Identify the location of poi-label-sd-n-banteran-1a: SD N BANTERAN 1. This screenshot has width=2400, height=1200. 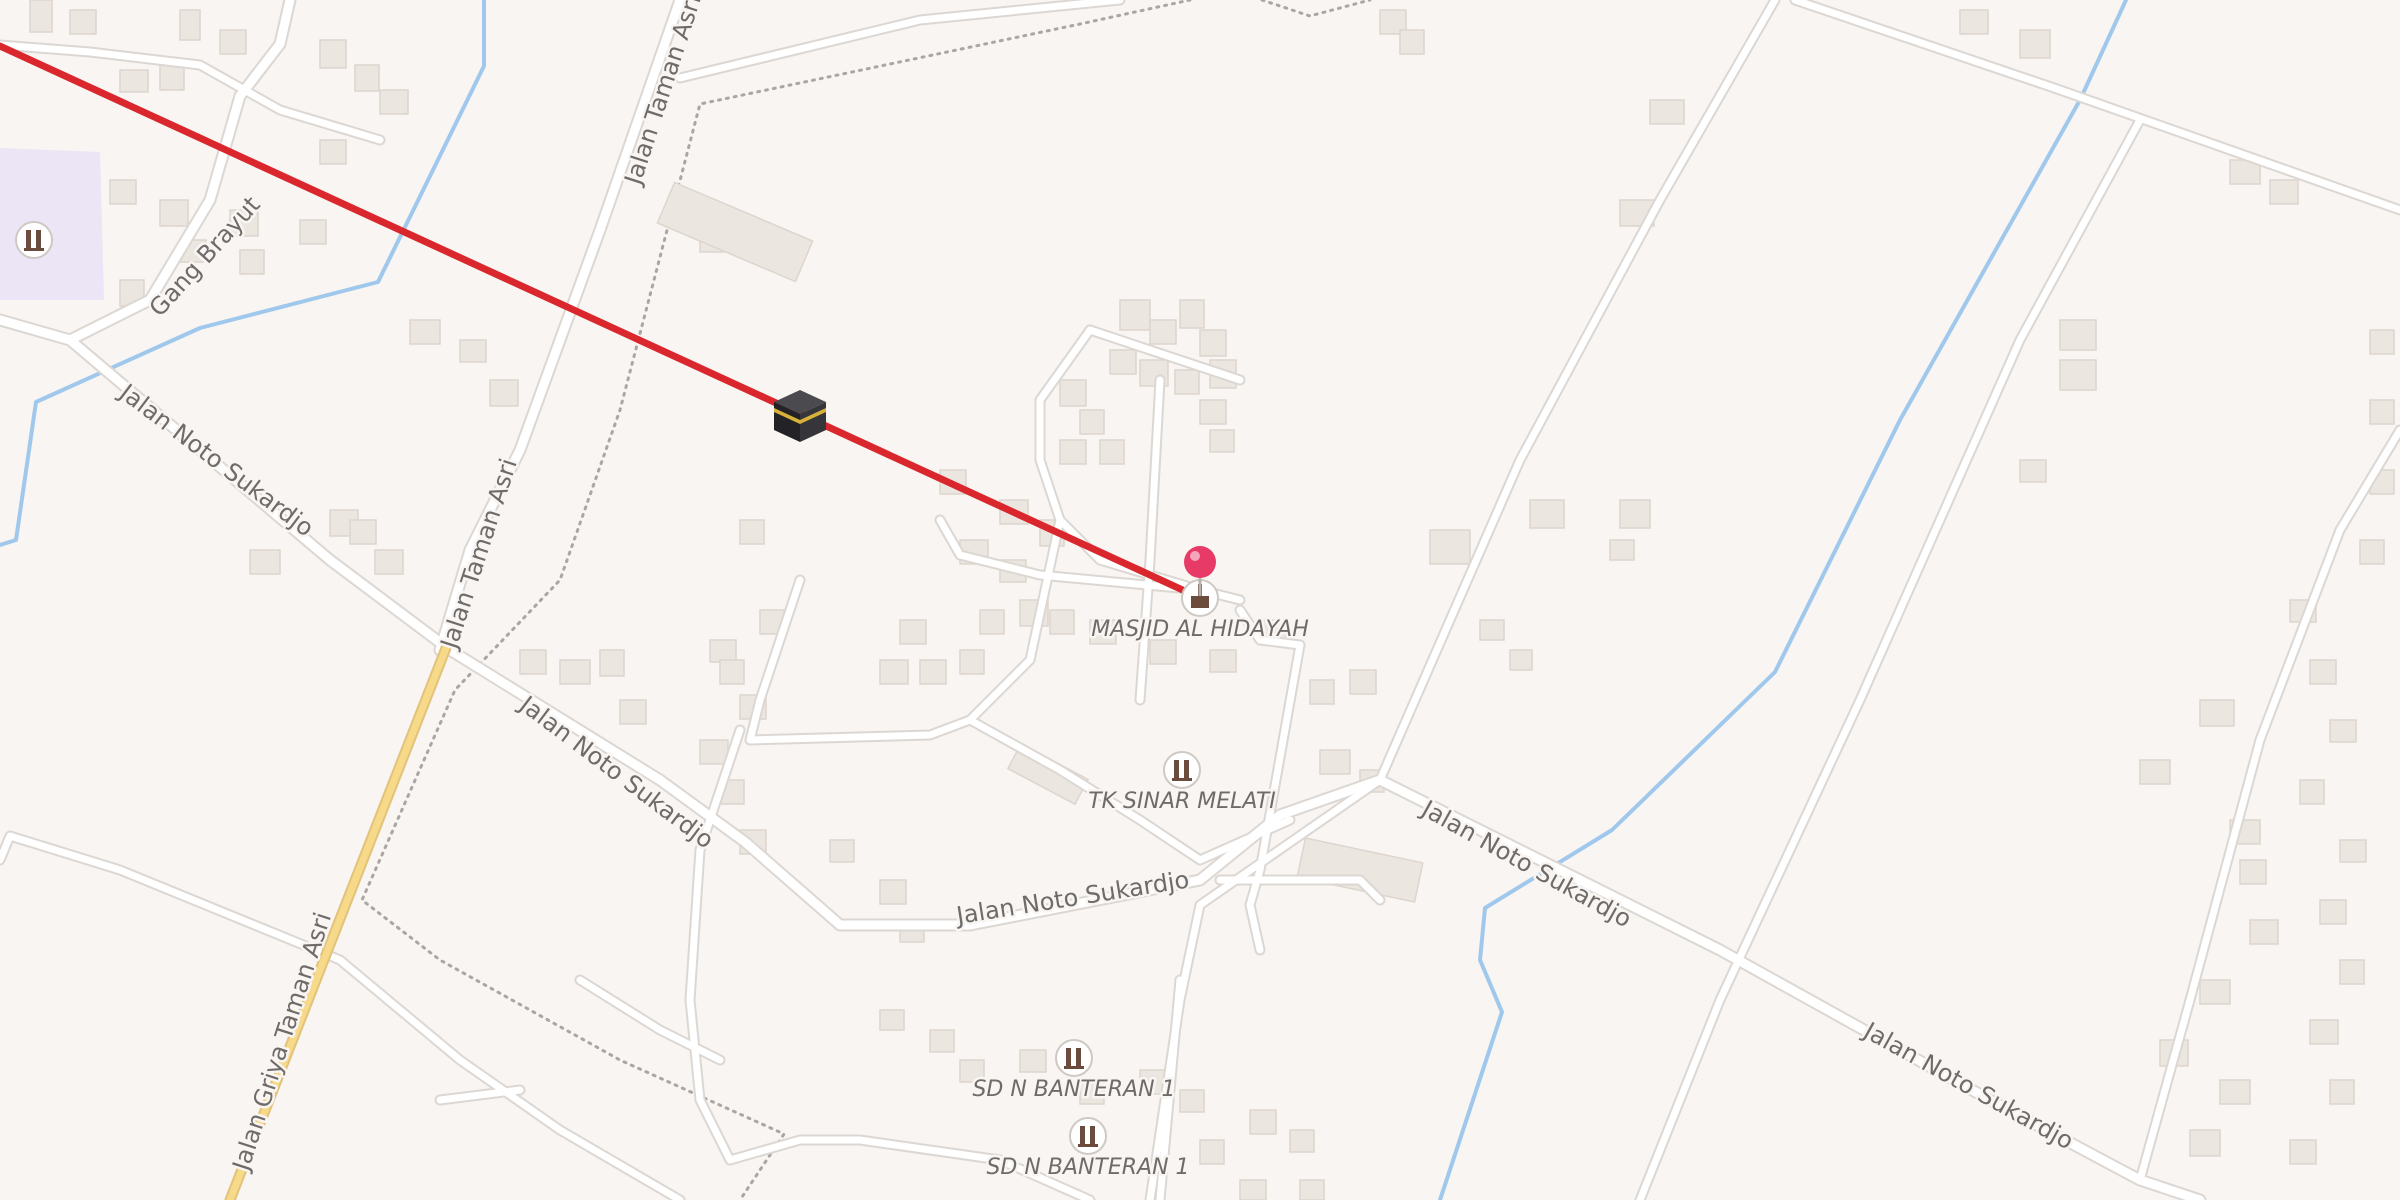
(1073, 1089).